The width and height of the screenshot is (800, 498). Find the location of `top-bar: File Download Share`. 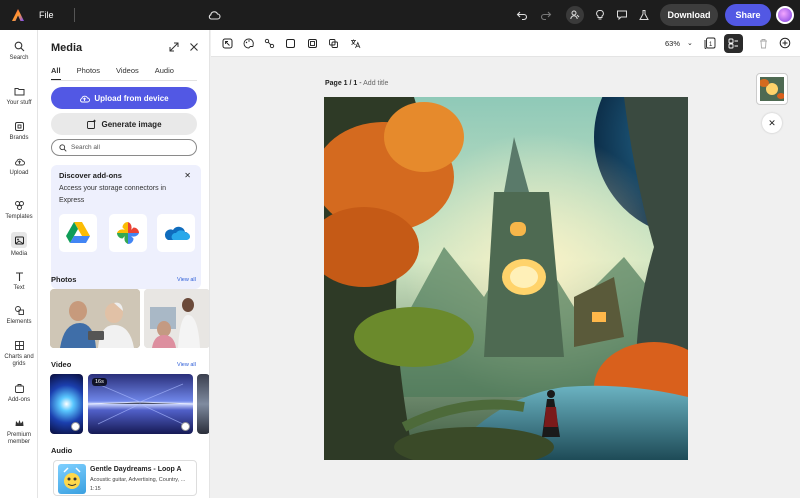

top-bar: File Download Share is located at coordinates (400, 15).